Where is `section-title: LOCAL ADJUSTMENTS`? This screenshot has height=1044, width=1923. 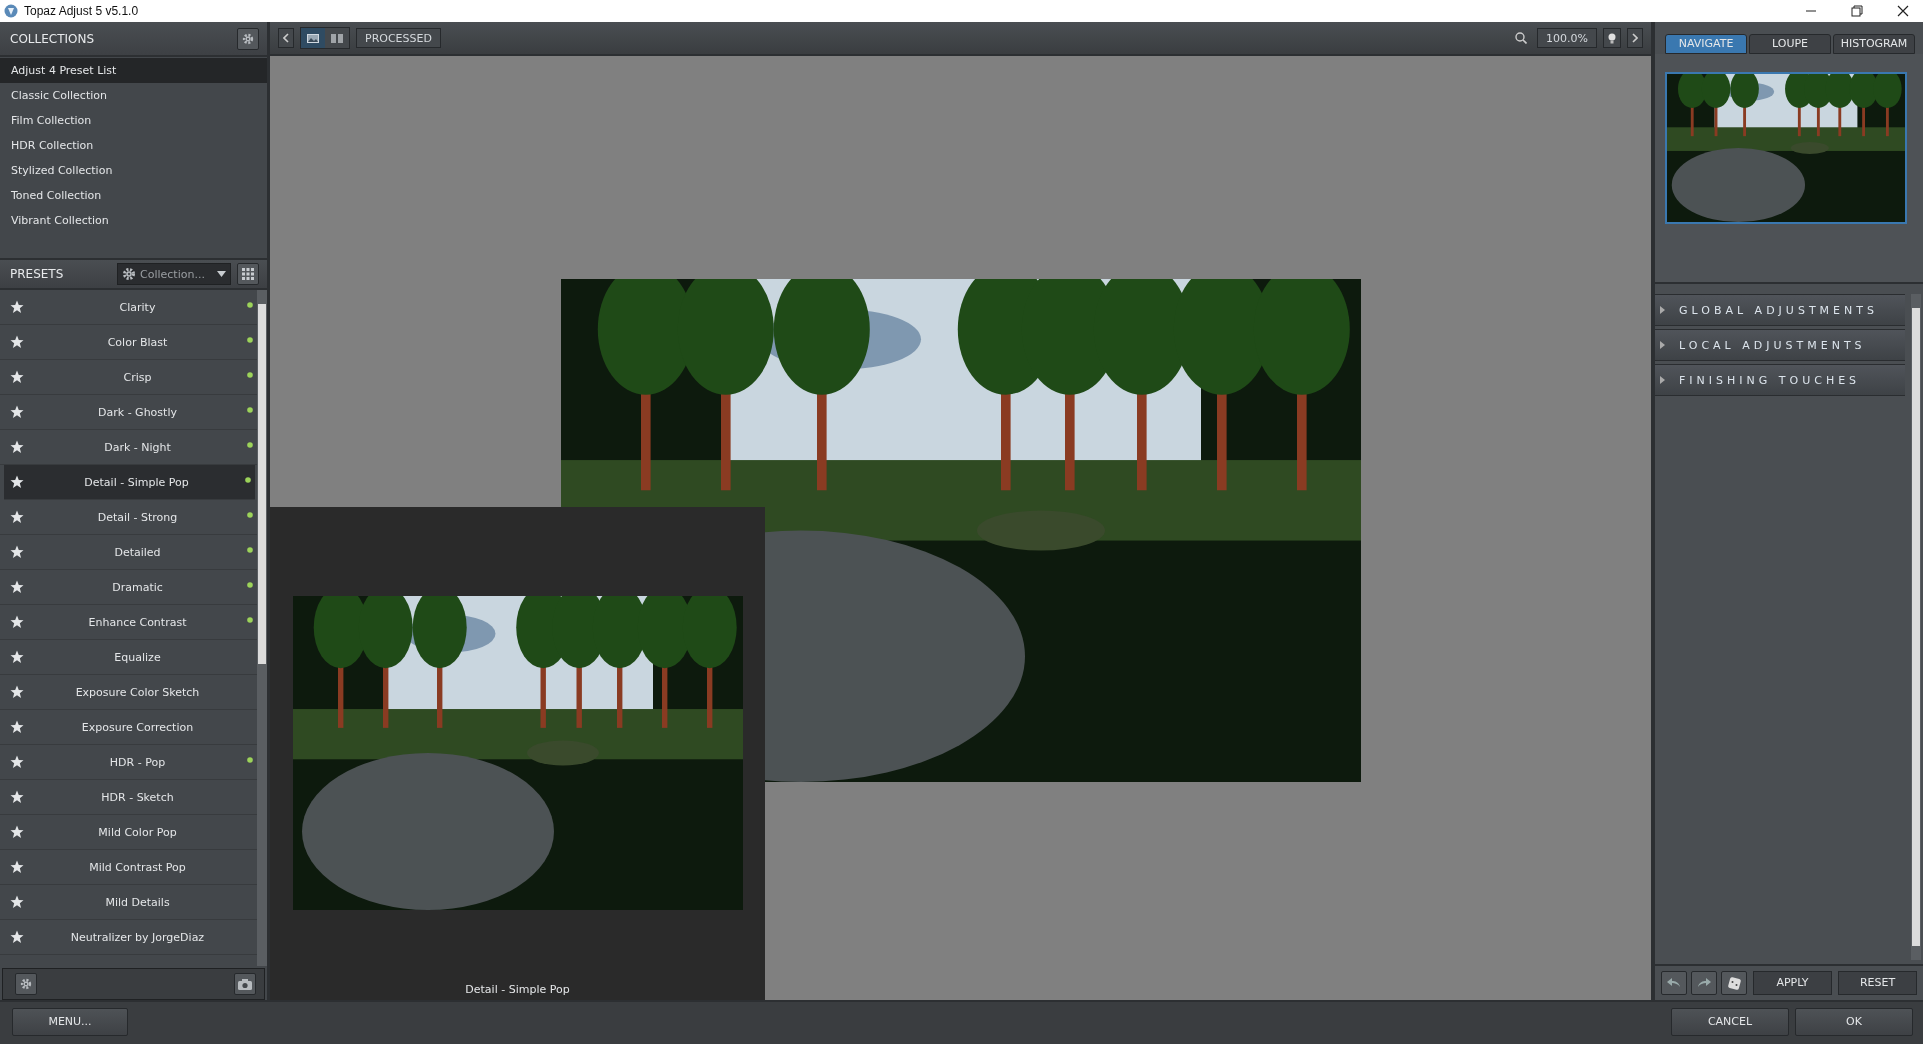 section-title: LOCAL ADJUSTMENTS is located at coordinates (1772, 345).